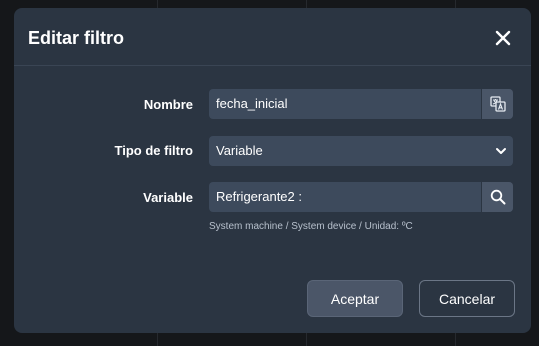 The height and width of the screenshot is (346, 539). What do you see at coordinates (467, 298) in the screenshot?
I see `cancel-button: Cancelar` at bounding box center [467, 298].